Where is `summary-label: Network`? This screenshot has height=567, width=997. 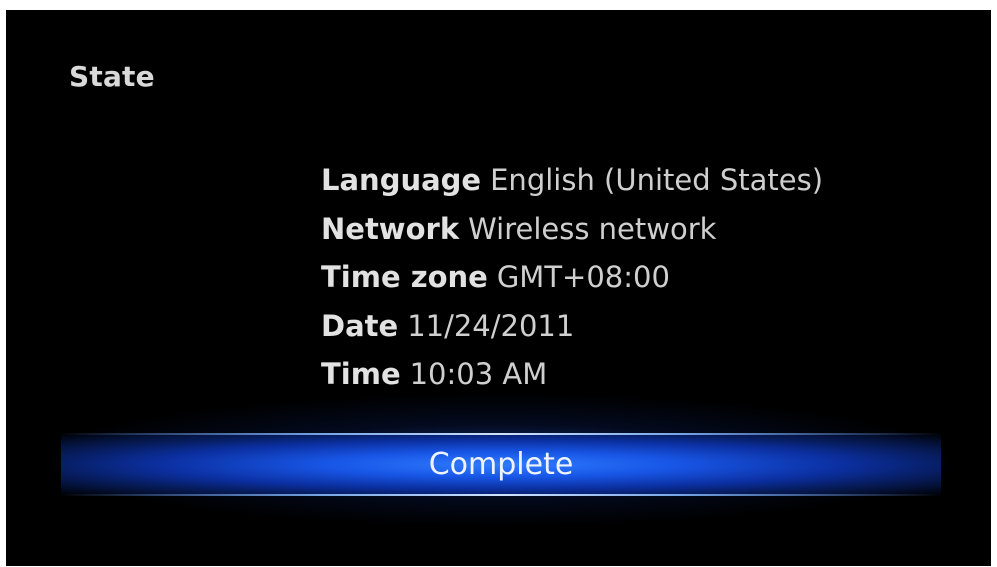
summary-label: Network is located at coordinates (390, 228).